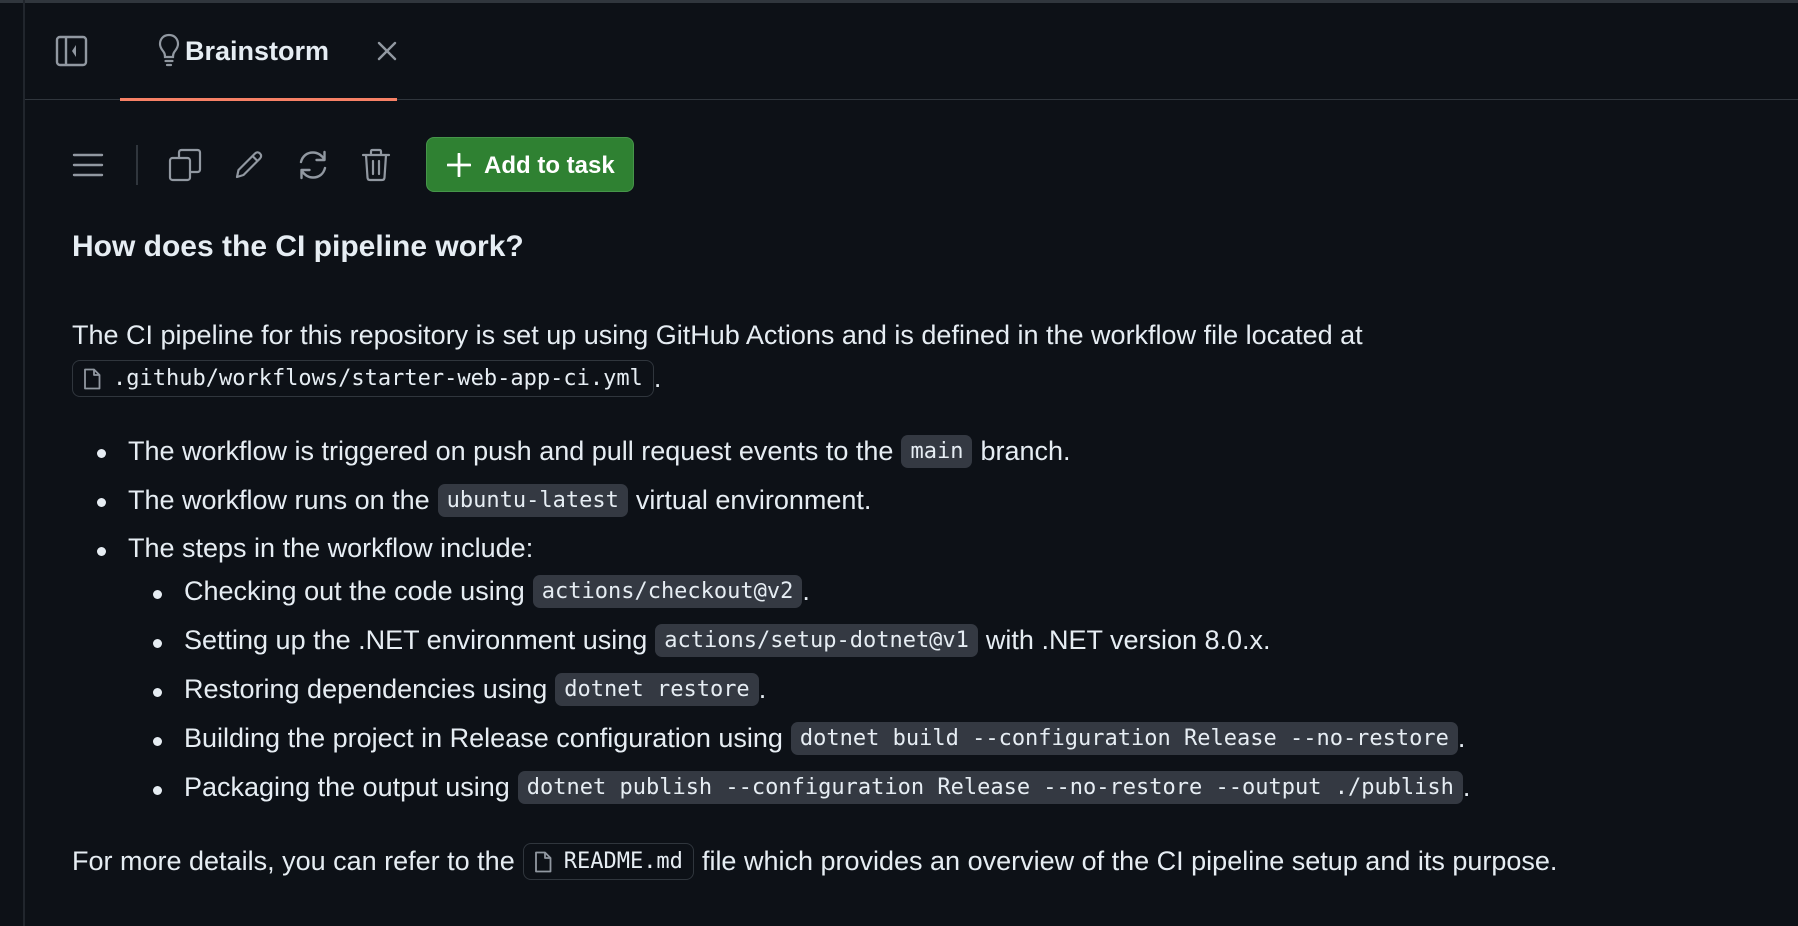 The image size is (1798, 926). I want to click on step-text: Checking out the code using, so click(354, 591).